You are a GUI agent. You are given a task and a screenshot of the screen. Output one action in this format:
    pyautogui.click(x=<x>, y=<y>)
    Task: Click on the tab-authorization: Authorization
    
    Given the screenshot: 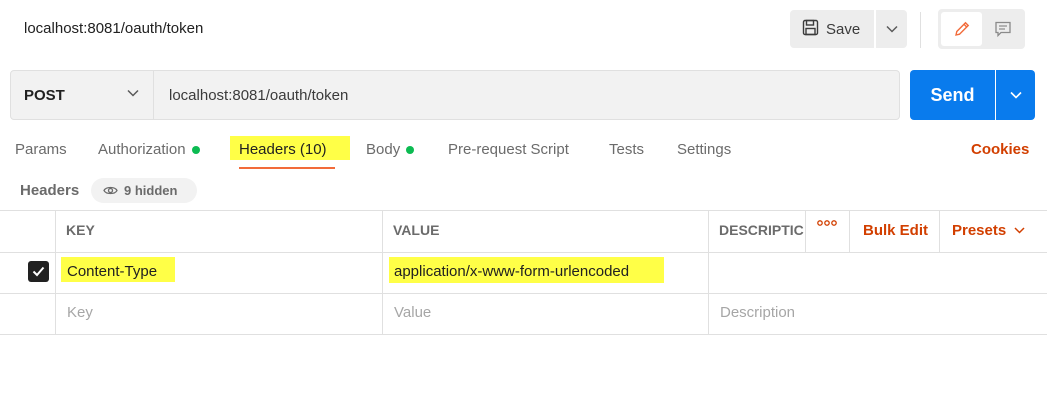 What is the action you would take?
    pyautogui.click(x=149, y=149)
    